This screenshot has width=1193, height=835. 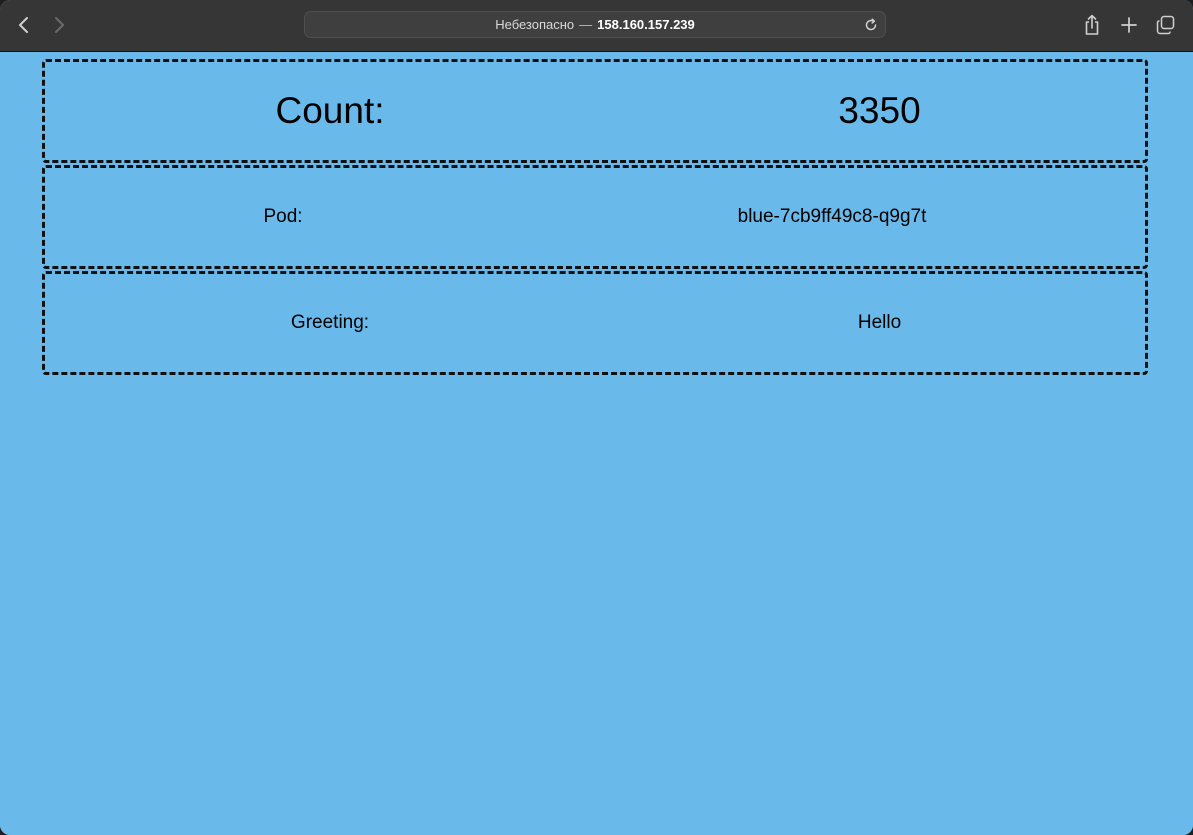 I want to click on tab-overview-button, so click(x=1166, y=25).